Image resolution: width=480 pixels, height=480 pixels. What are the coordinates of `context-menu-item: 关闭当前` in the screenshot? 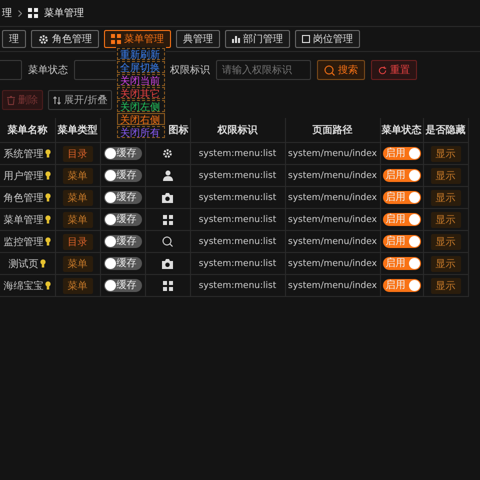 It's located at (141, 80).